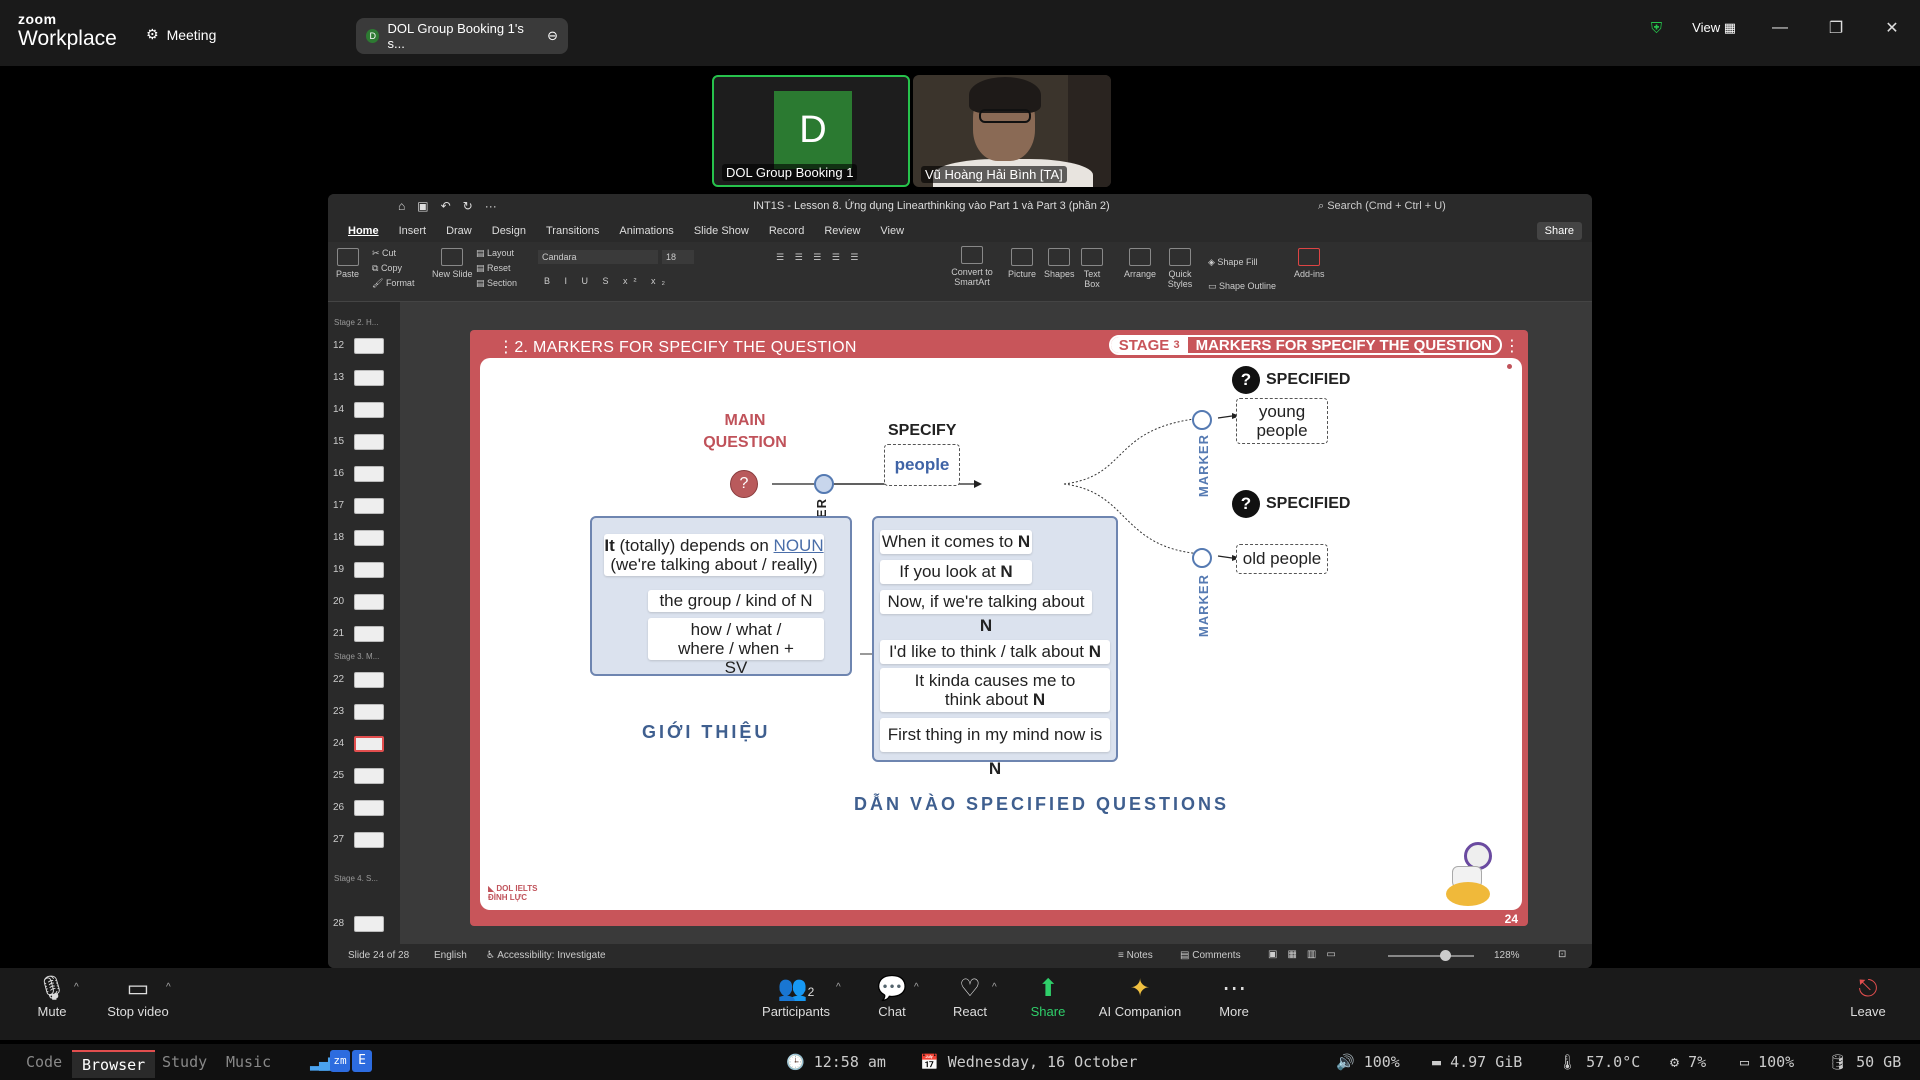  What do you see at coordinates (819, 257) in the screenshot?
I see `paragraph-buttons: ☰ ☰ ☰ ☰ ☰` at bounding box center [819, 257].